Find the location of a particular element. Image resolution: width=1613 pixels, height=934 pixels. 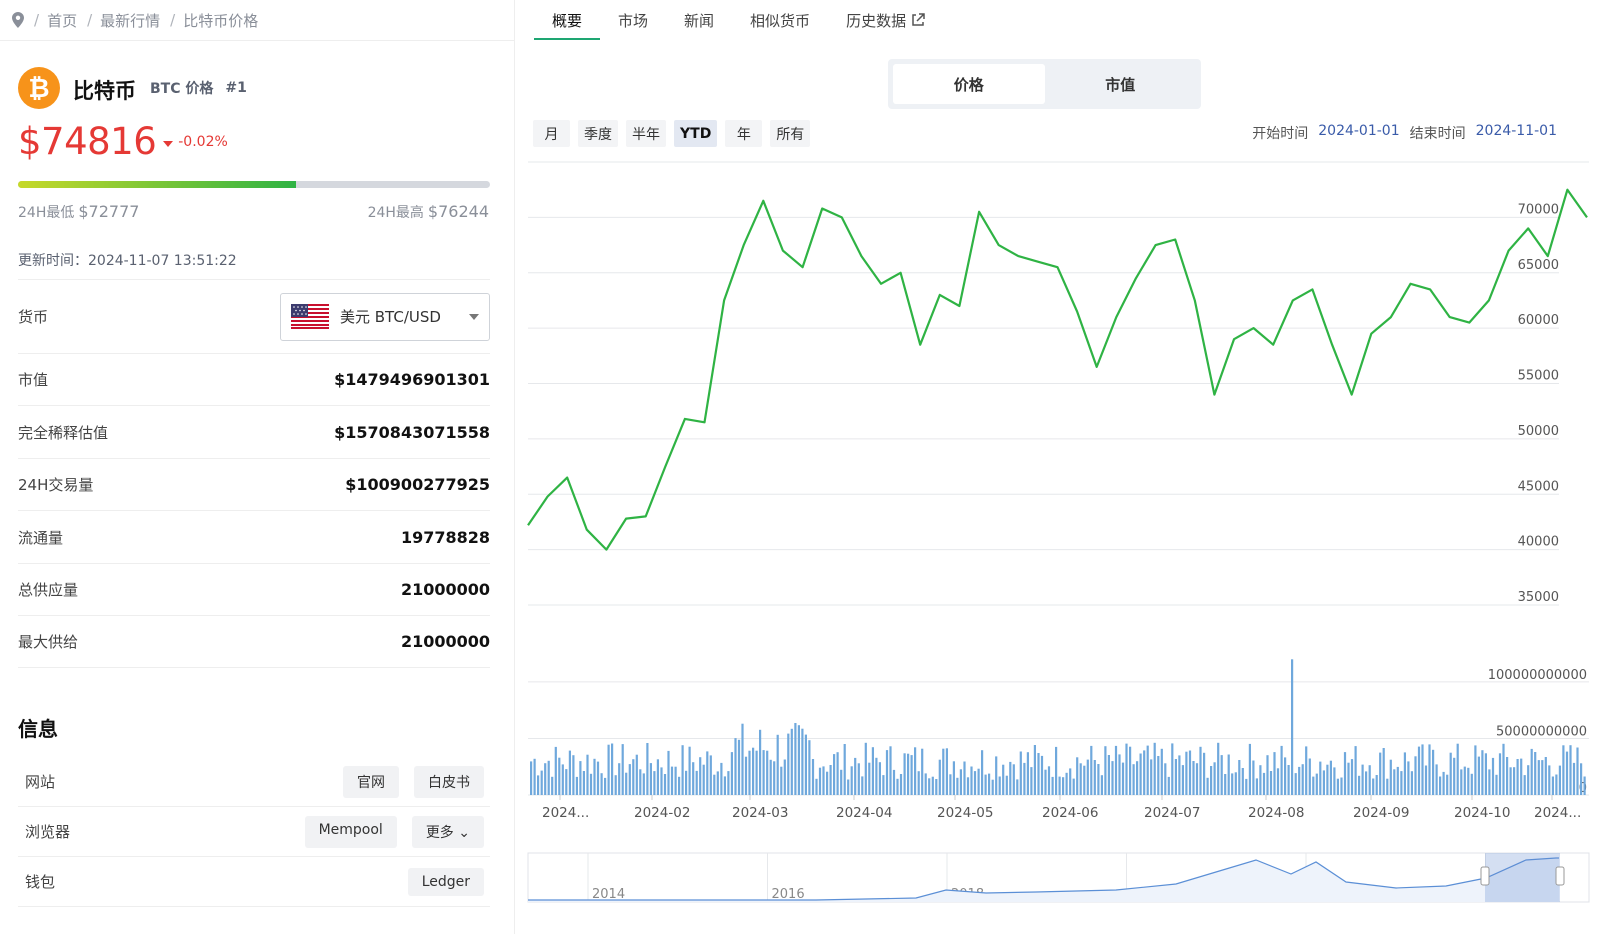

end-date: 2024-11-01 is located at coordinates (1516, 133).